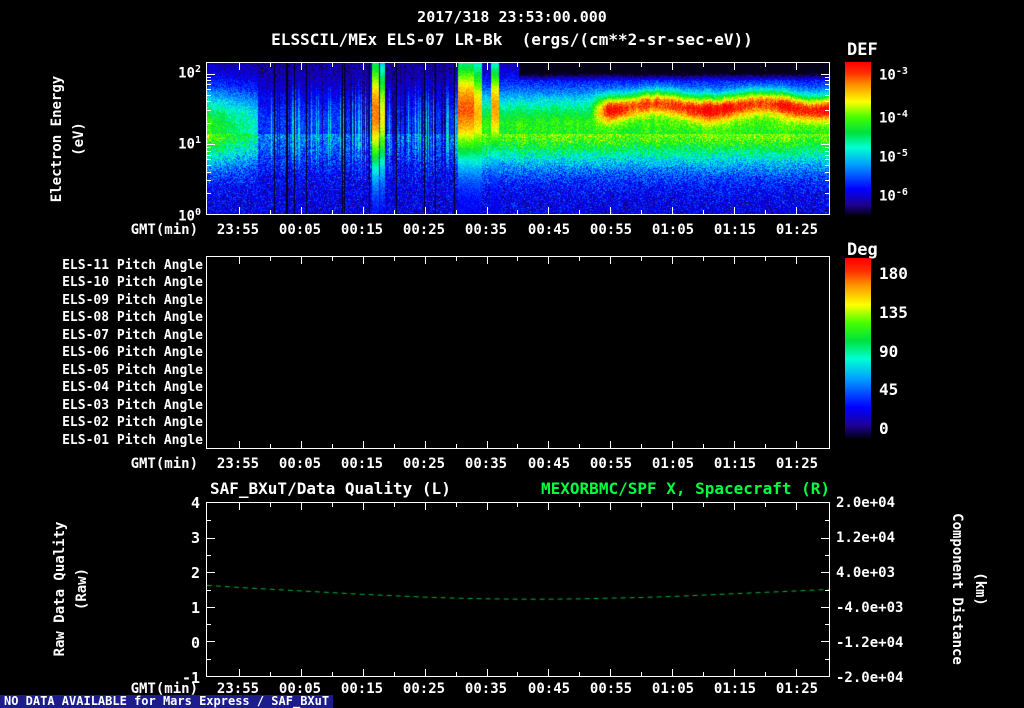 This screenshot has height=708, width=1024. What do you see at coordinates (132, 300) in the screenshot?
I see `pitch-row-label: ELS-09 Pitch Angle` at bounding box center [132, 300].